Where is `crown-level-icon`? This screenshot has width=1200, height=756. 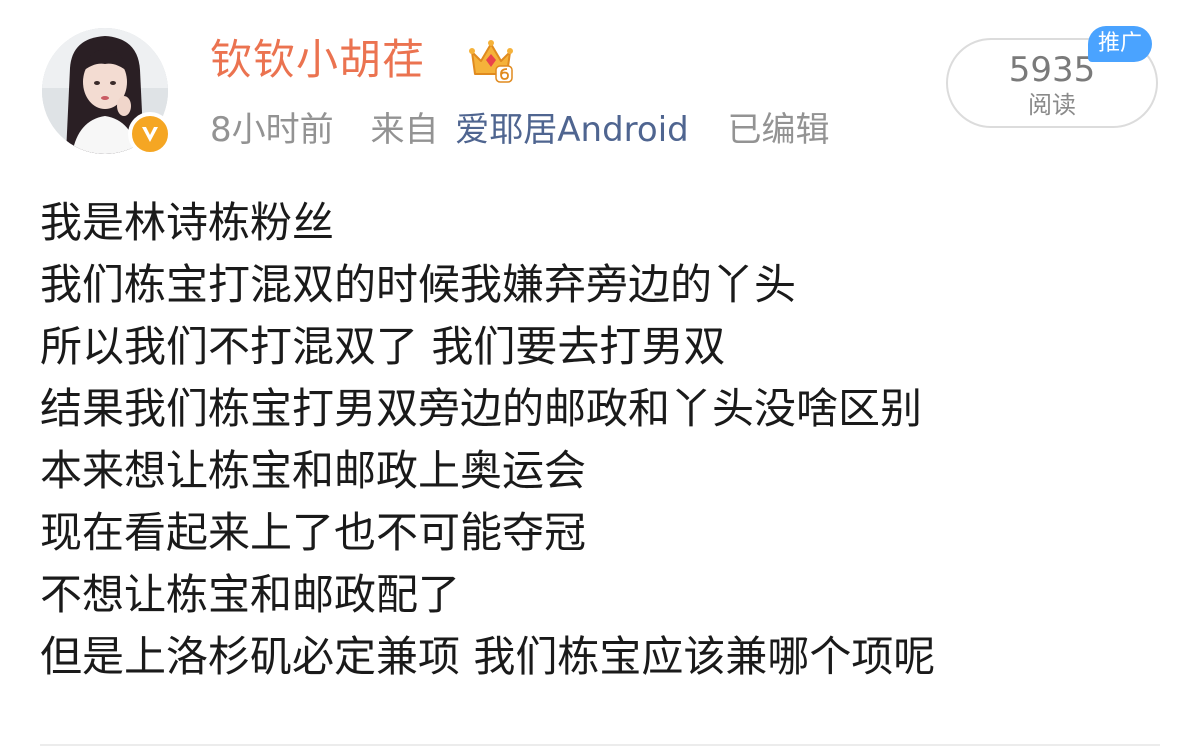
crown-level-icon is located at coordinates (491, 59).